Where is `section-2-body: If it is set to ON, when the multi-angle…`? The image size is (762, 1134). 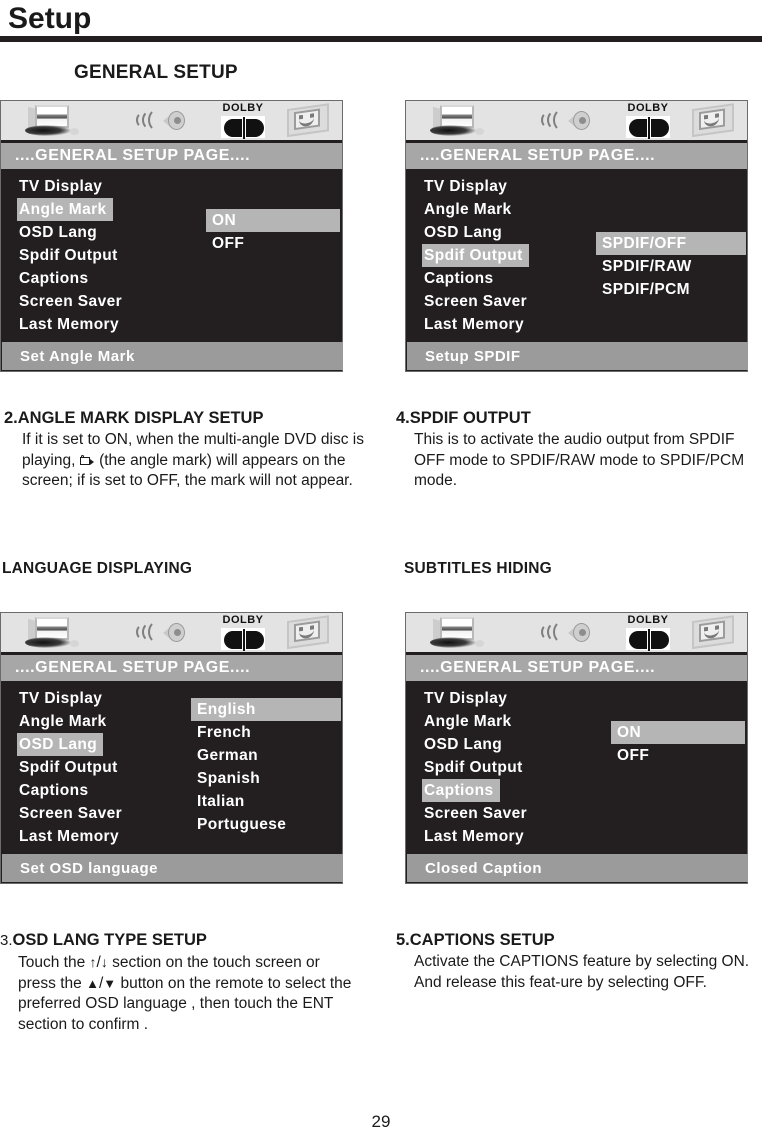
section-2-body: If it is set to ON, when the multi-angle… is located at coordinates (193, 460).